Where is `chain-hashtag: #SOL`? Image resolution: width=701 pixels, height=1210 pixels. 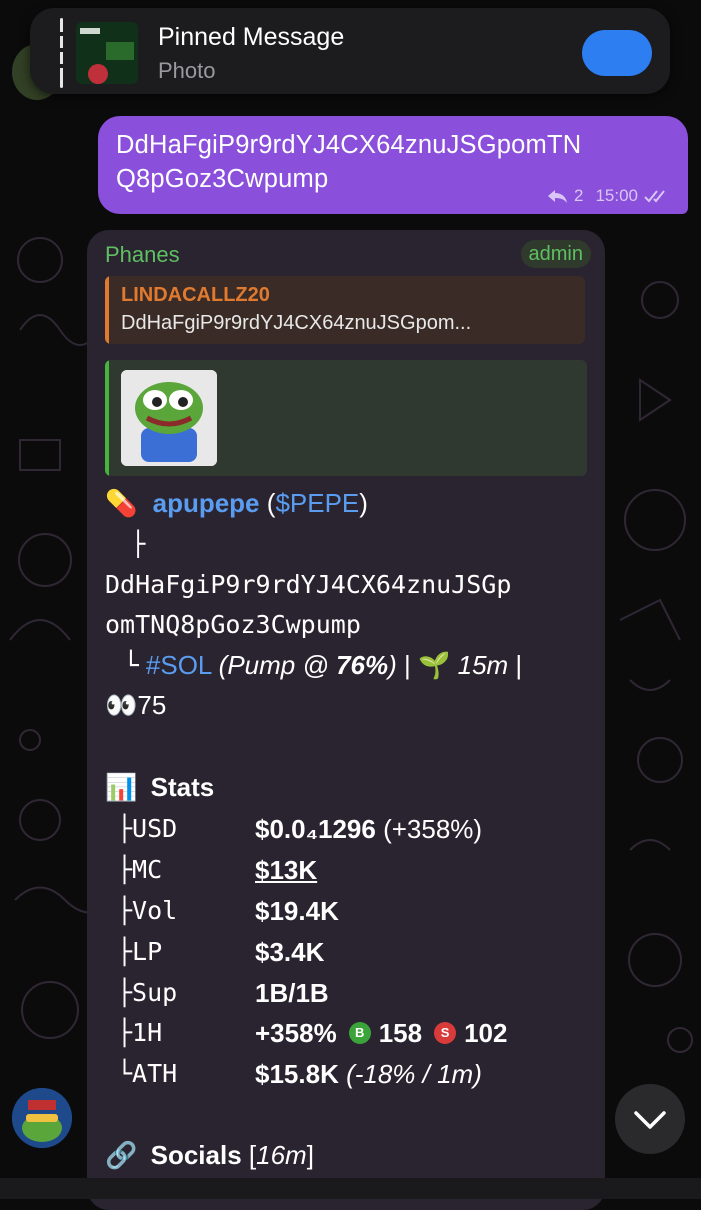 chain-hashtag: #SOL is located at coordinates (179, 665).